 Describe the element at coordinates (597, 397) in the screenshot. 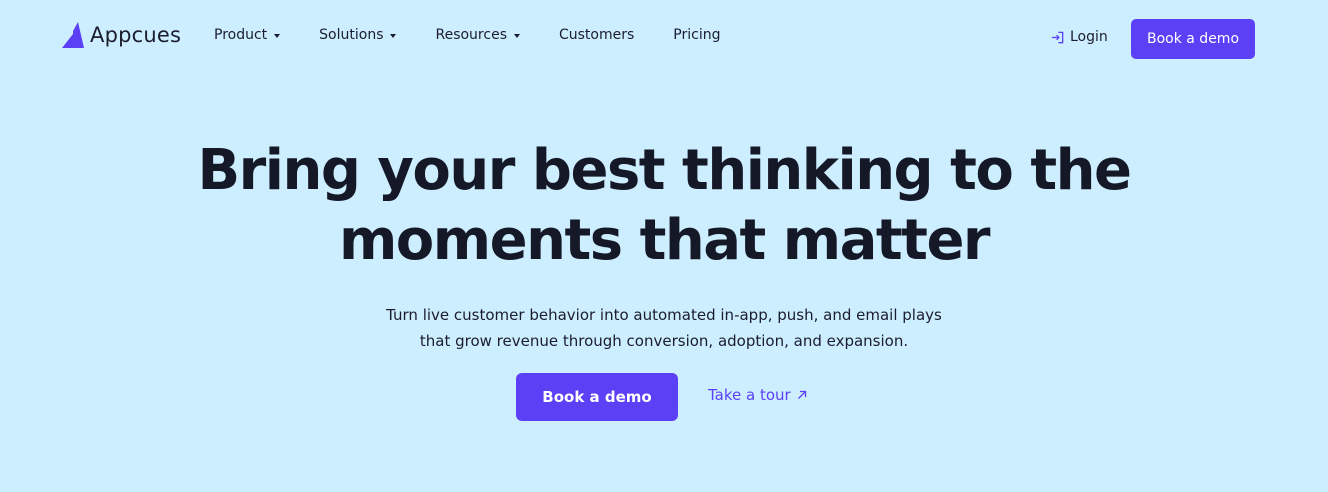

I see `hero-book-demo-button: Book a demo` at that location.